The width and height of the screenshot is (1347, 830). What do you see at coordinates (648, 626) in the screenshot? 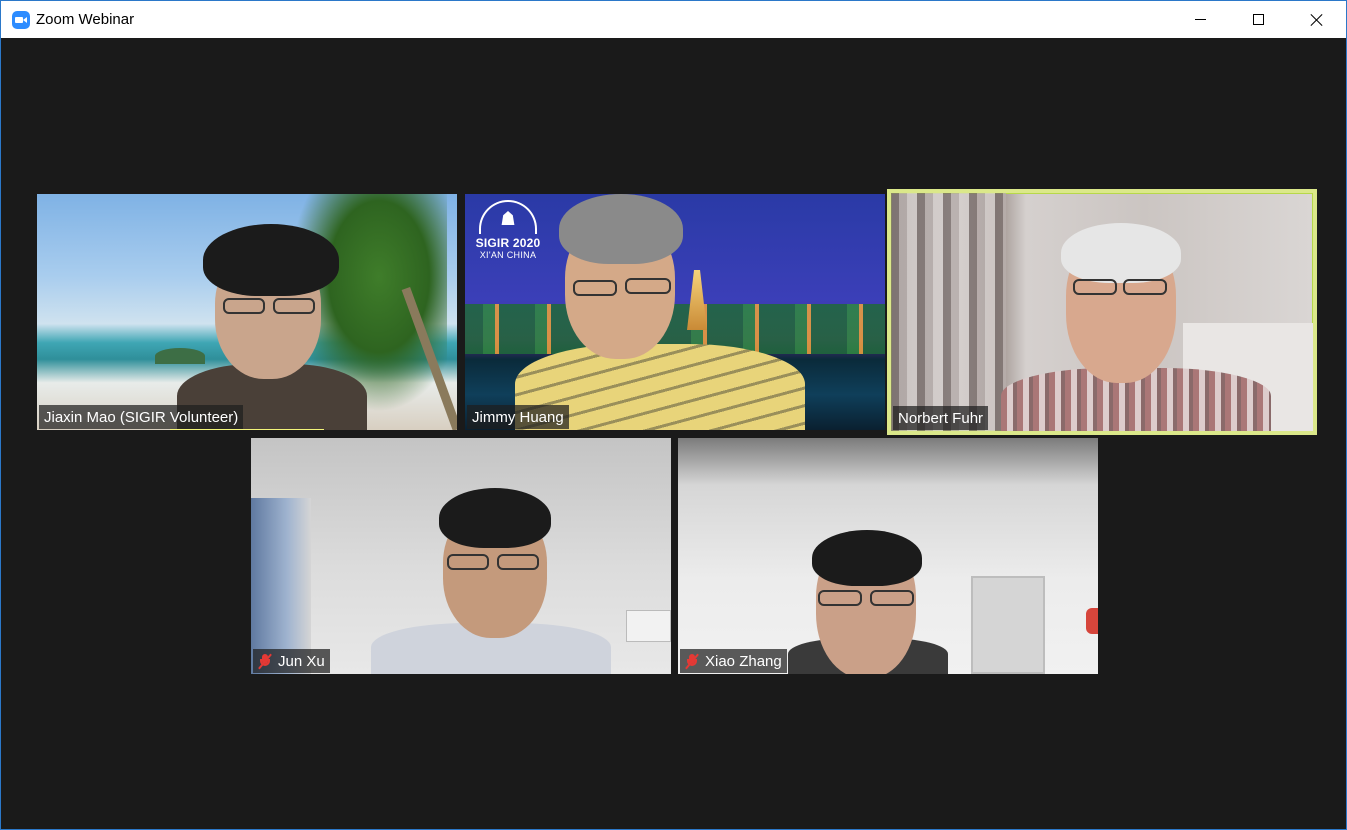
I see `air-conditioner-image` at bounding box center [648, 626].